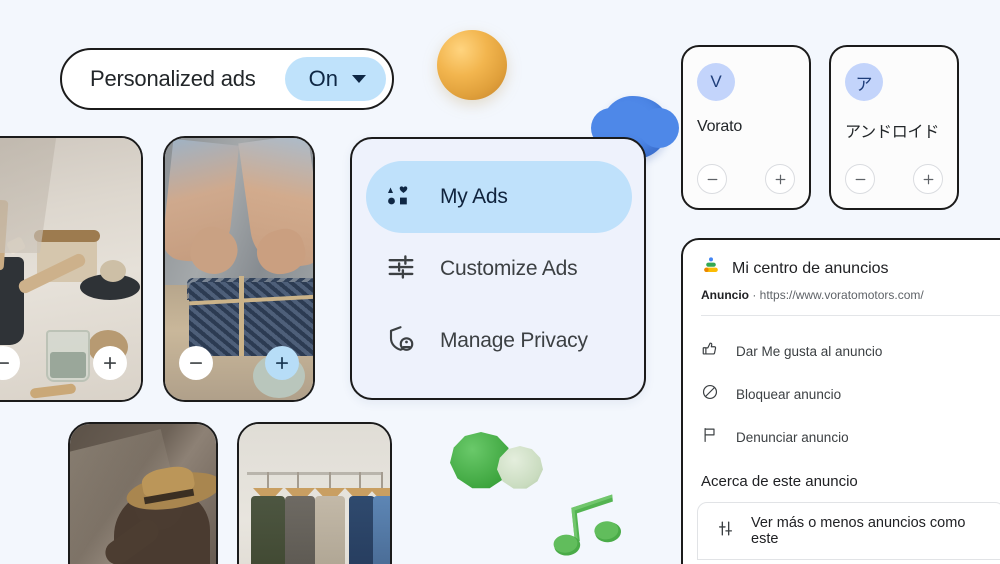  What do you see at coordinates (720, 126) in the screenshot?
I see `brand-name: Vorato` at bounding box center [720, 126].